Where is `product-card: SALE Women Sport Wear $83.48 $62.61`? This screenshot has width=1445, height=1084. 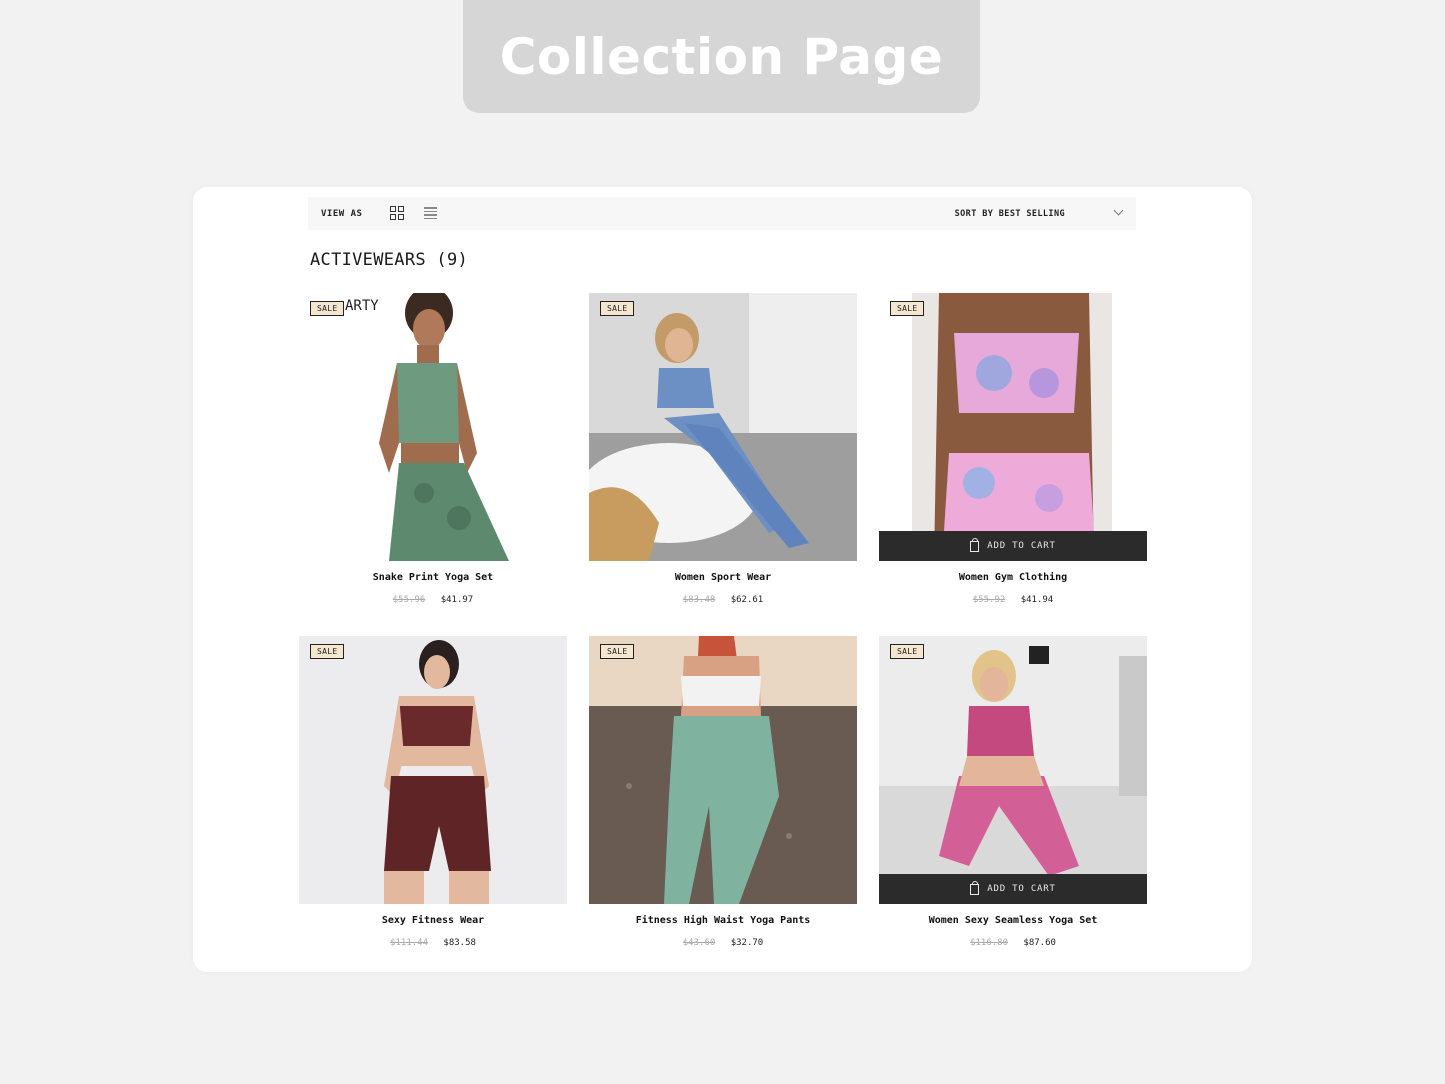
product-card: SALE Women Sport Wear $83.48 $62.61 is located at coordinates (723, 449).